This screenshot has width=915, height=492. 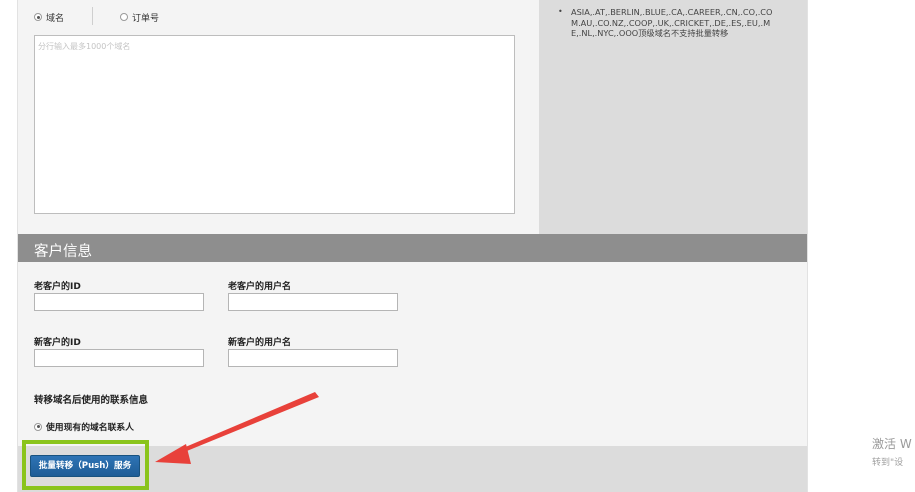 I want to click on old-username-label: 老客户的用户名, so click(x=260, y=287).